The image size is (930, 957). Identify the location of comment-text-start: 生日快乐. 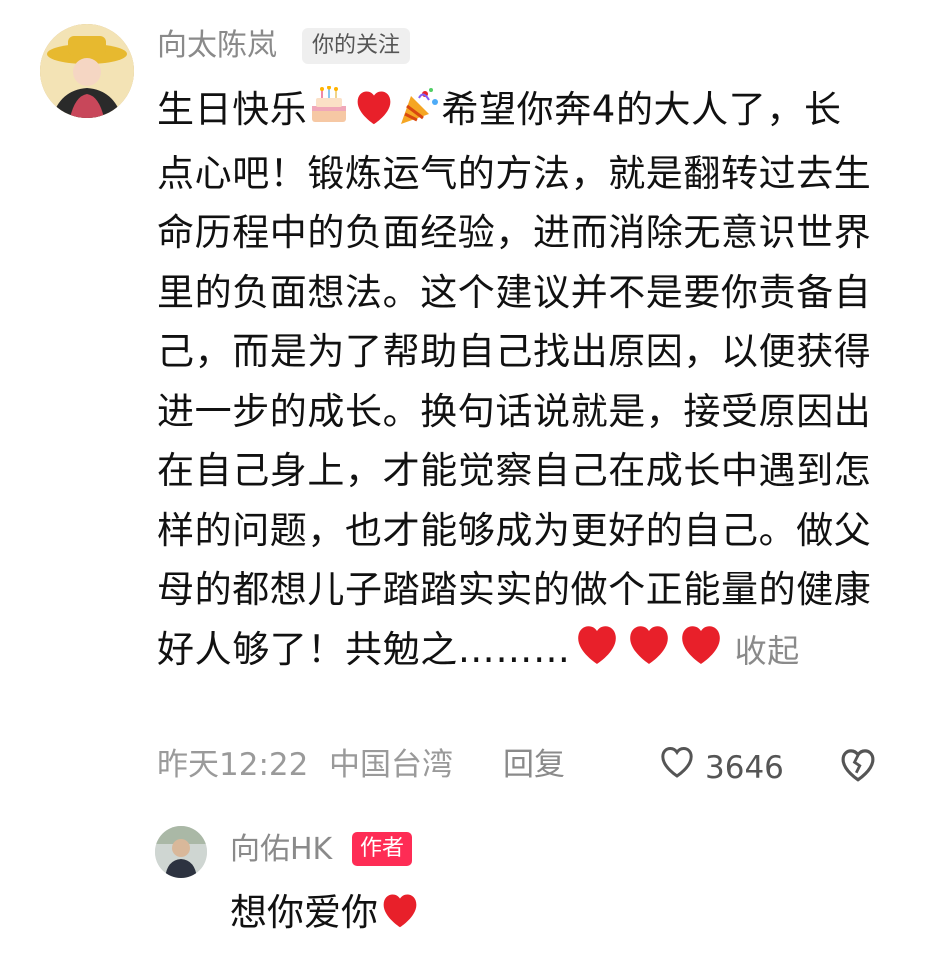
(232, 109).